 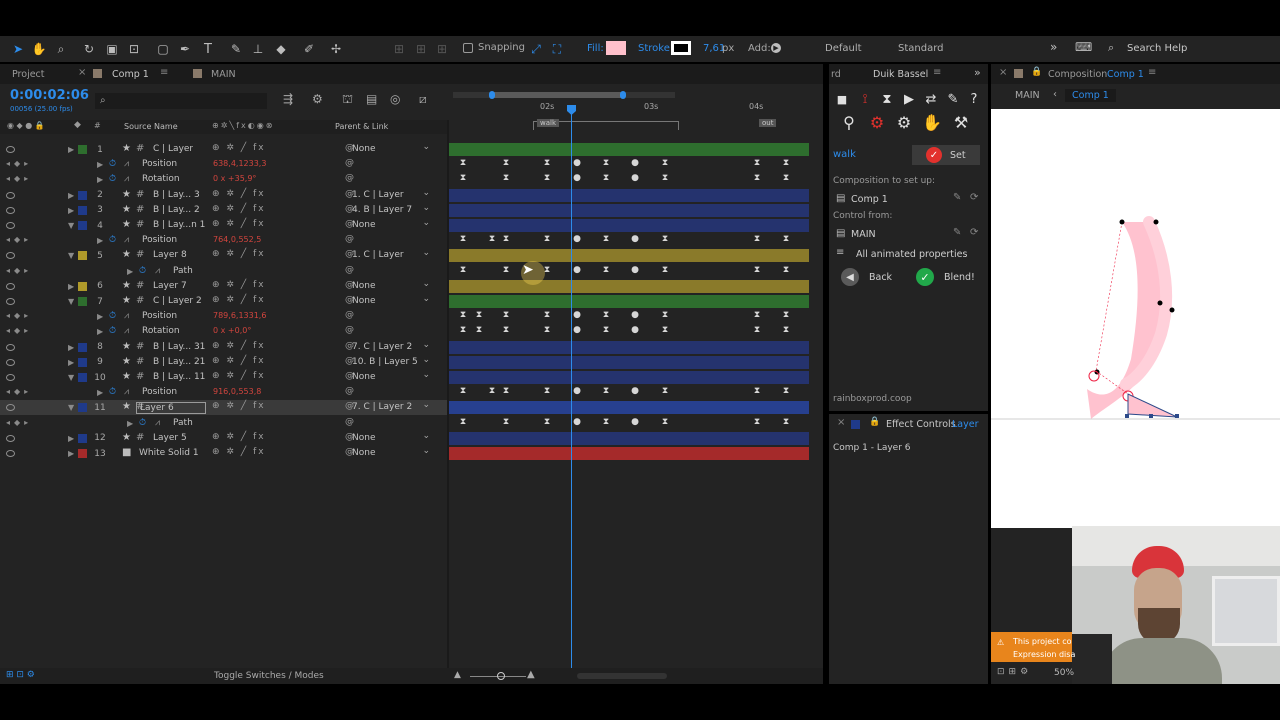 I want to click on workspace-overflow-icon: », so click(x=1053, y=47).